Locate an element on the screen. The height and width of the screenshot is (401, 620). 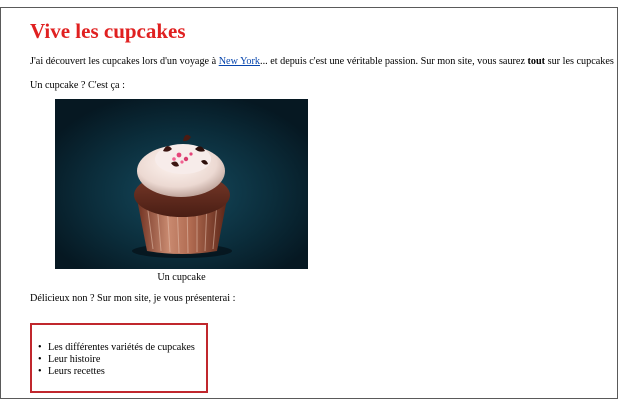
list-item: • Les différentes variétés de cupcakes is located at coordinates (116, 348).